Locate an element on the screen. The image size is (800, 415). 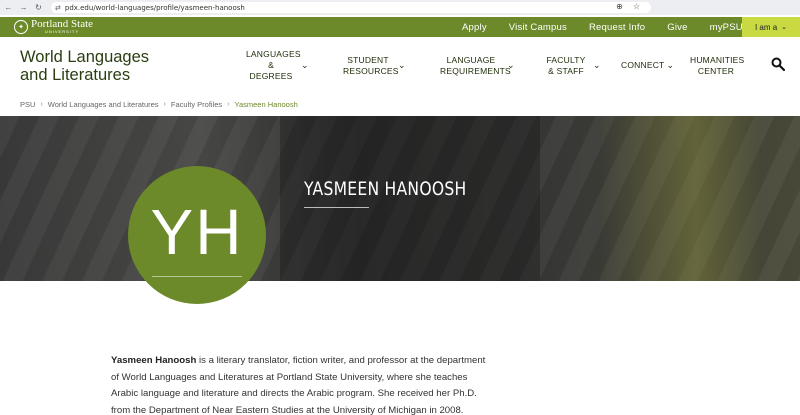
breadcrumb-department: World Languages and Literatures is located at coordinates (103, 104).